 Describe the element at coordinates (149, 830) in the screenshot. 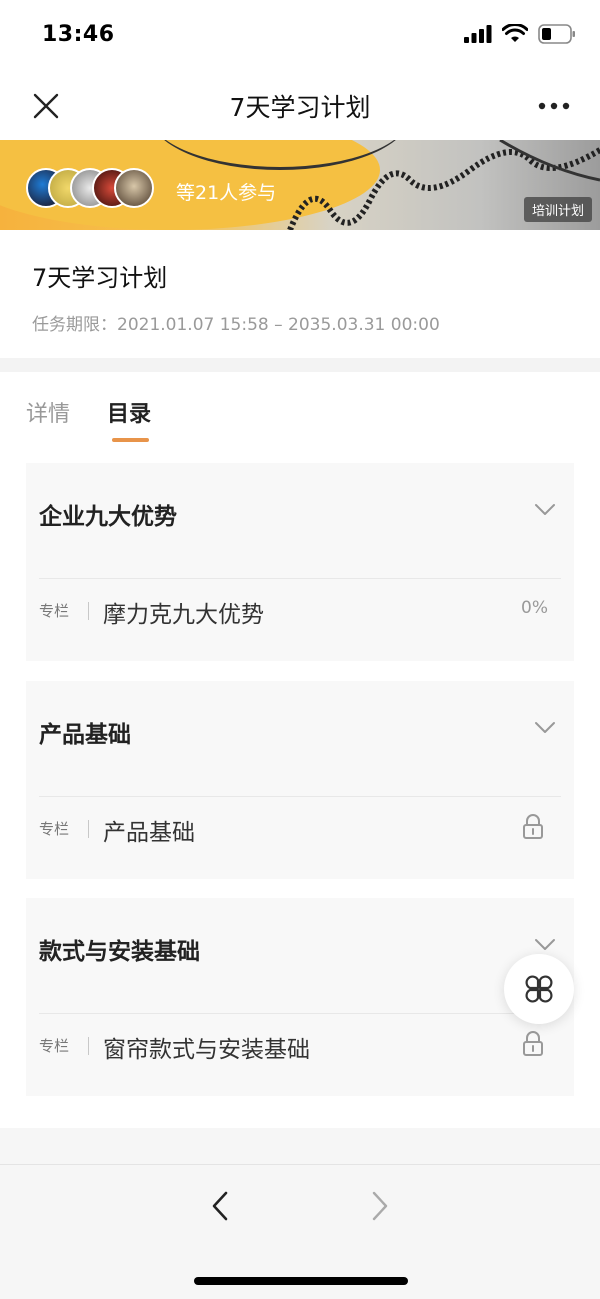

I see `course-item-name: 产品基础` at that location.